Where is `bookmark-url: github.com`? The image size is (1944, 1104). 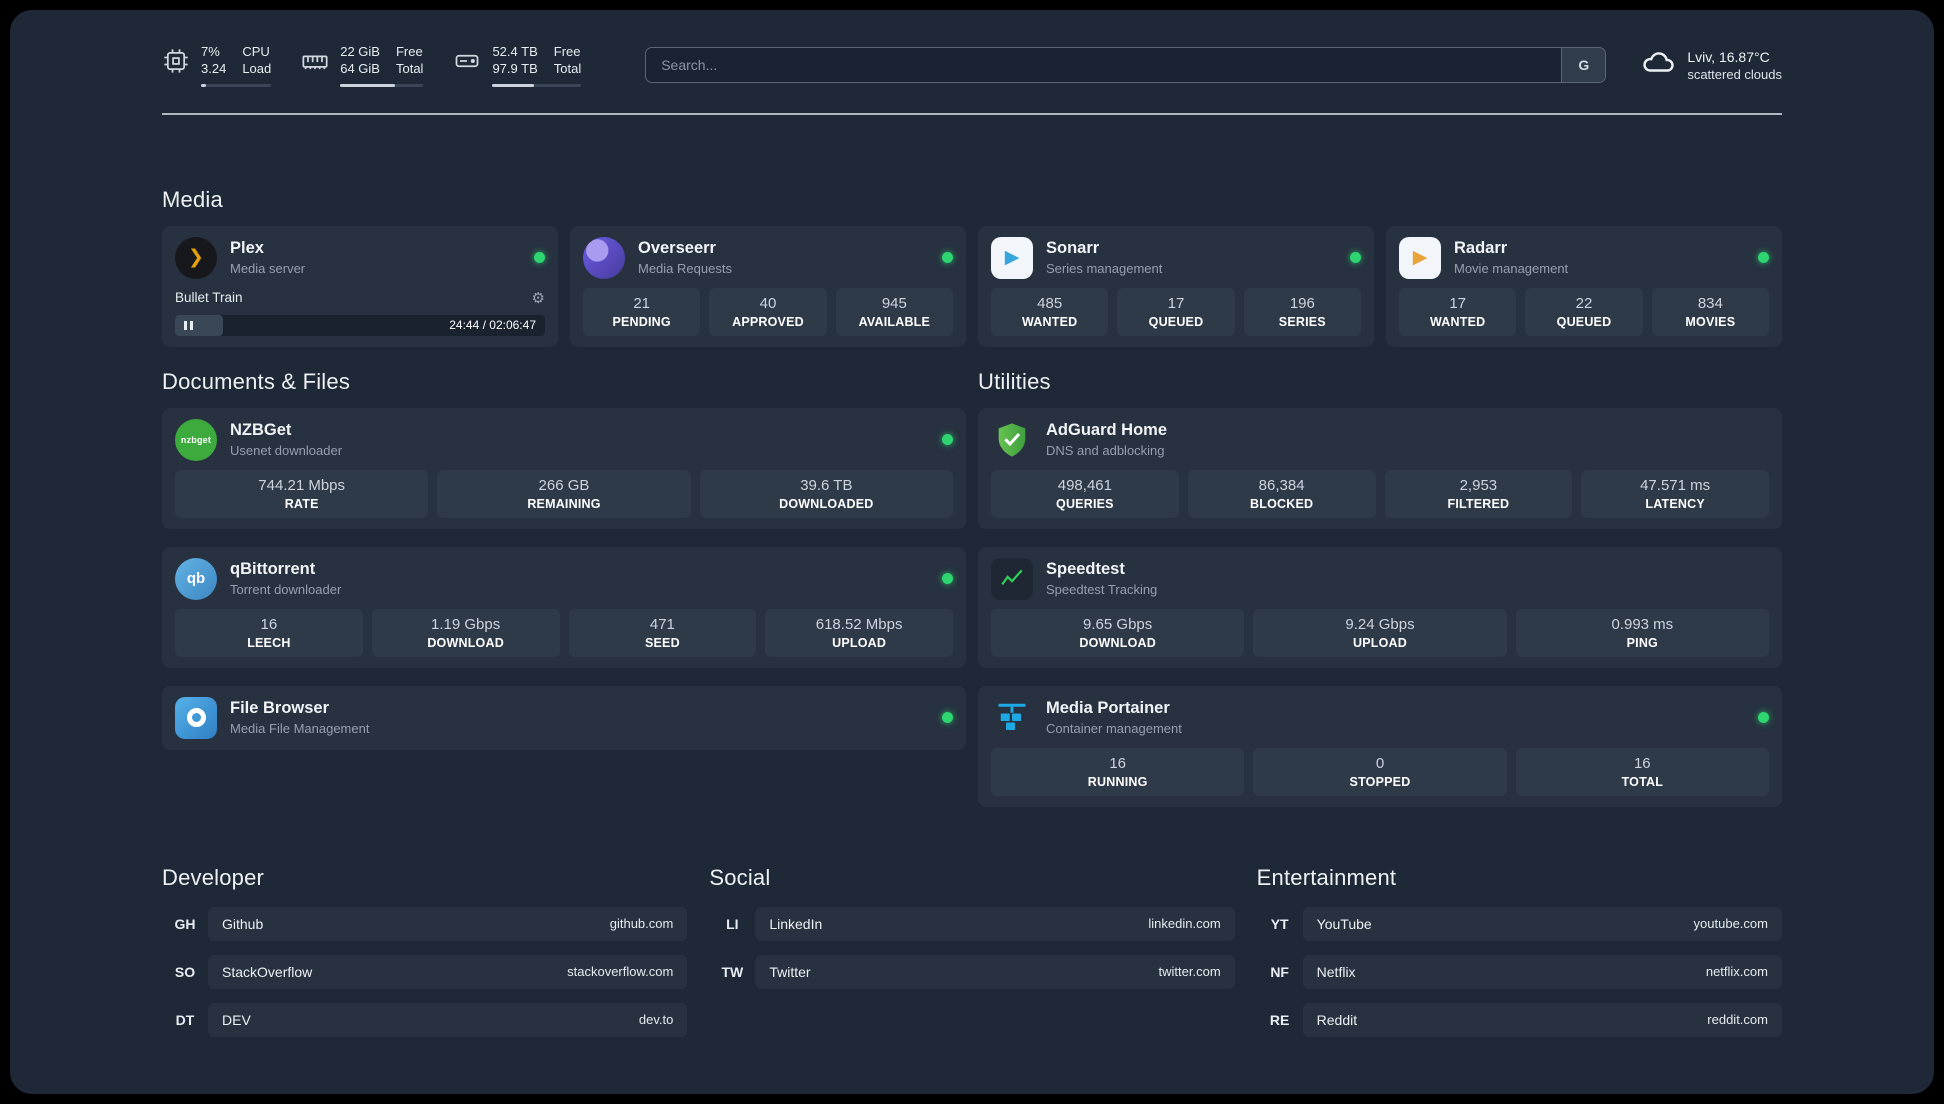
bookmark-url: github.com is located at coordinates (641, 924).